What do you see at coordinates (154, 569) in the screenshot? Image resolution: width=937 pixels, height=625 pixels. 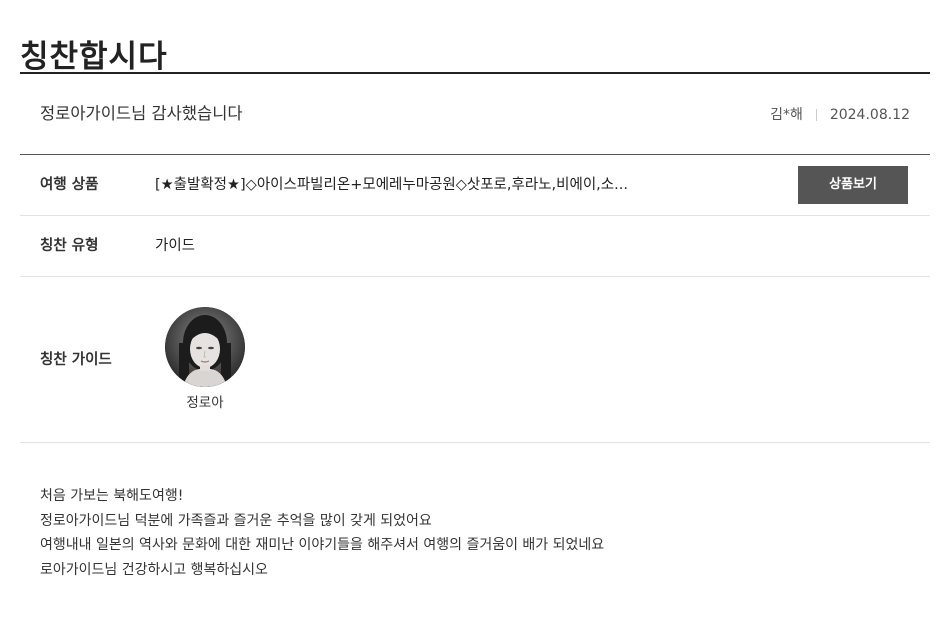 I see `review-line: 로아가이드님 건강하시고 행복하십시오` at bounding box center [154, 569].